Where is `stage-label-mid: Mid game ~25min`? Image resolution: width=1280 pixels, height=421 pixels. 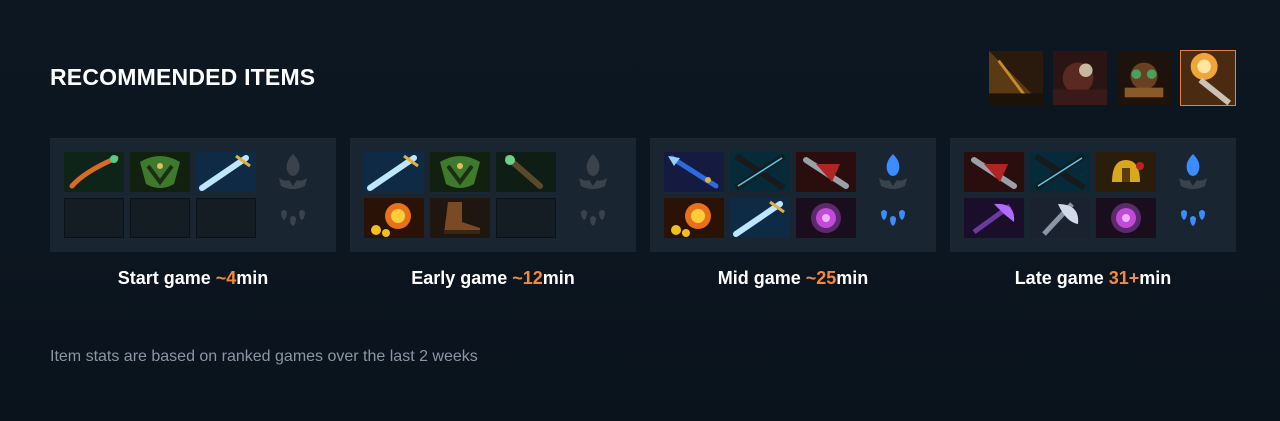 stage-label-mid: Mid game ~25min is located at coordinates (793, 278).